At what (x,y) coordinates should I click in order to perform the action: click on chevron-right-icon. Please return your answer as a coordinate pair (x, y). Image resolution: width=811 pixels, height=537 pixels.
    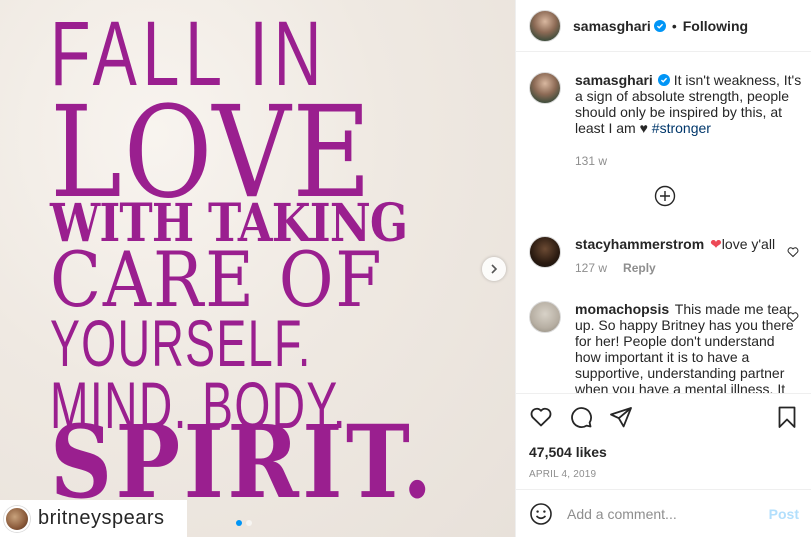
    Looking at the image, I should click on (494, 269).